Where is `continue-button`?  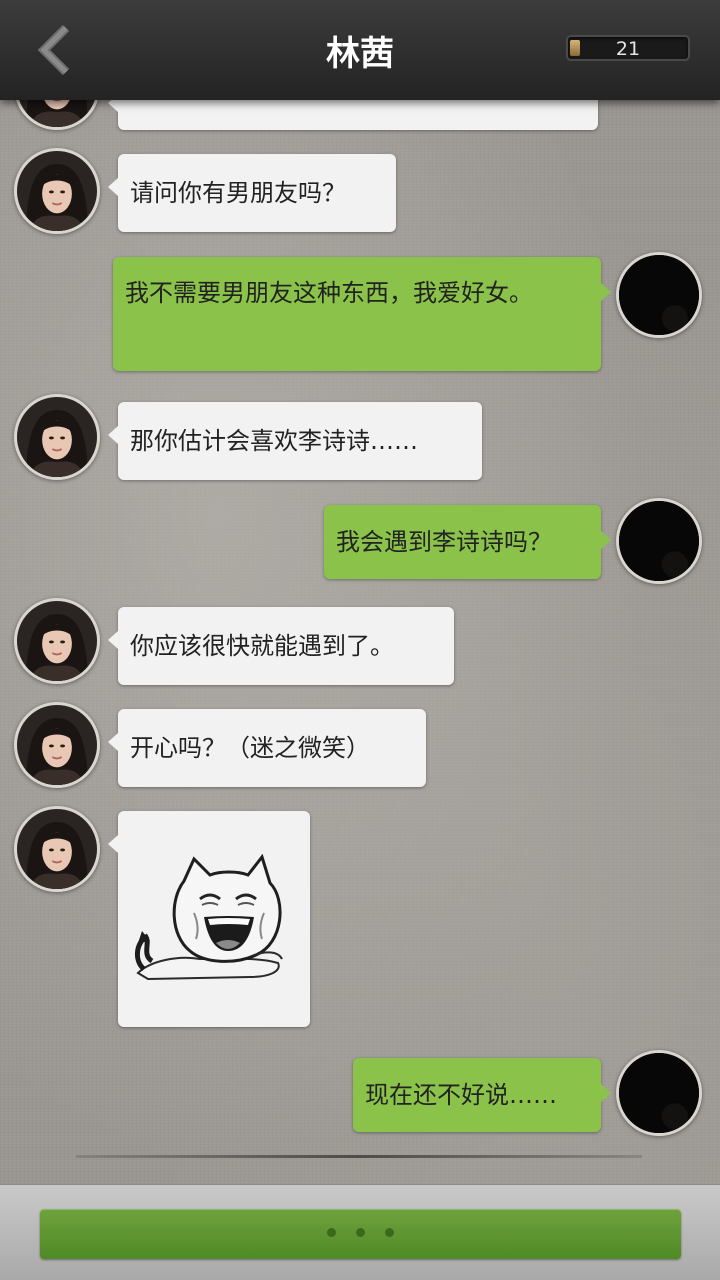 continue-button is located at coordinates (360, 1234).